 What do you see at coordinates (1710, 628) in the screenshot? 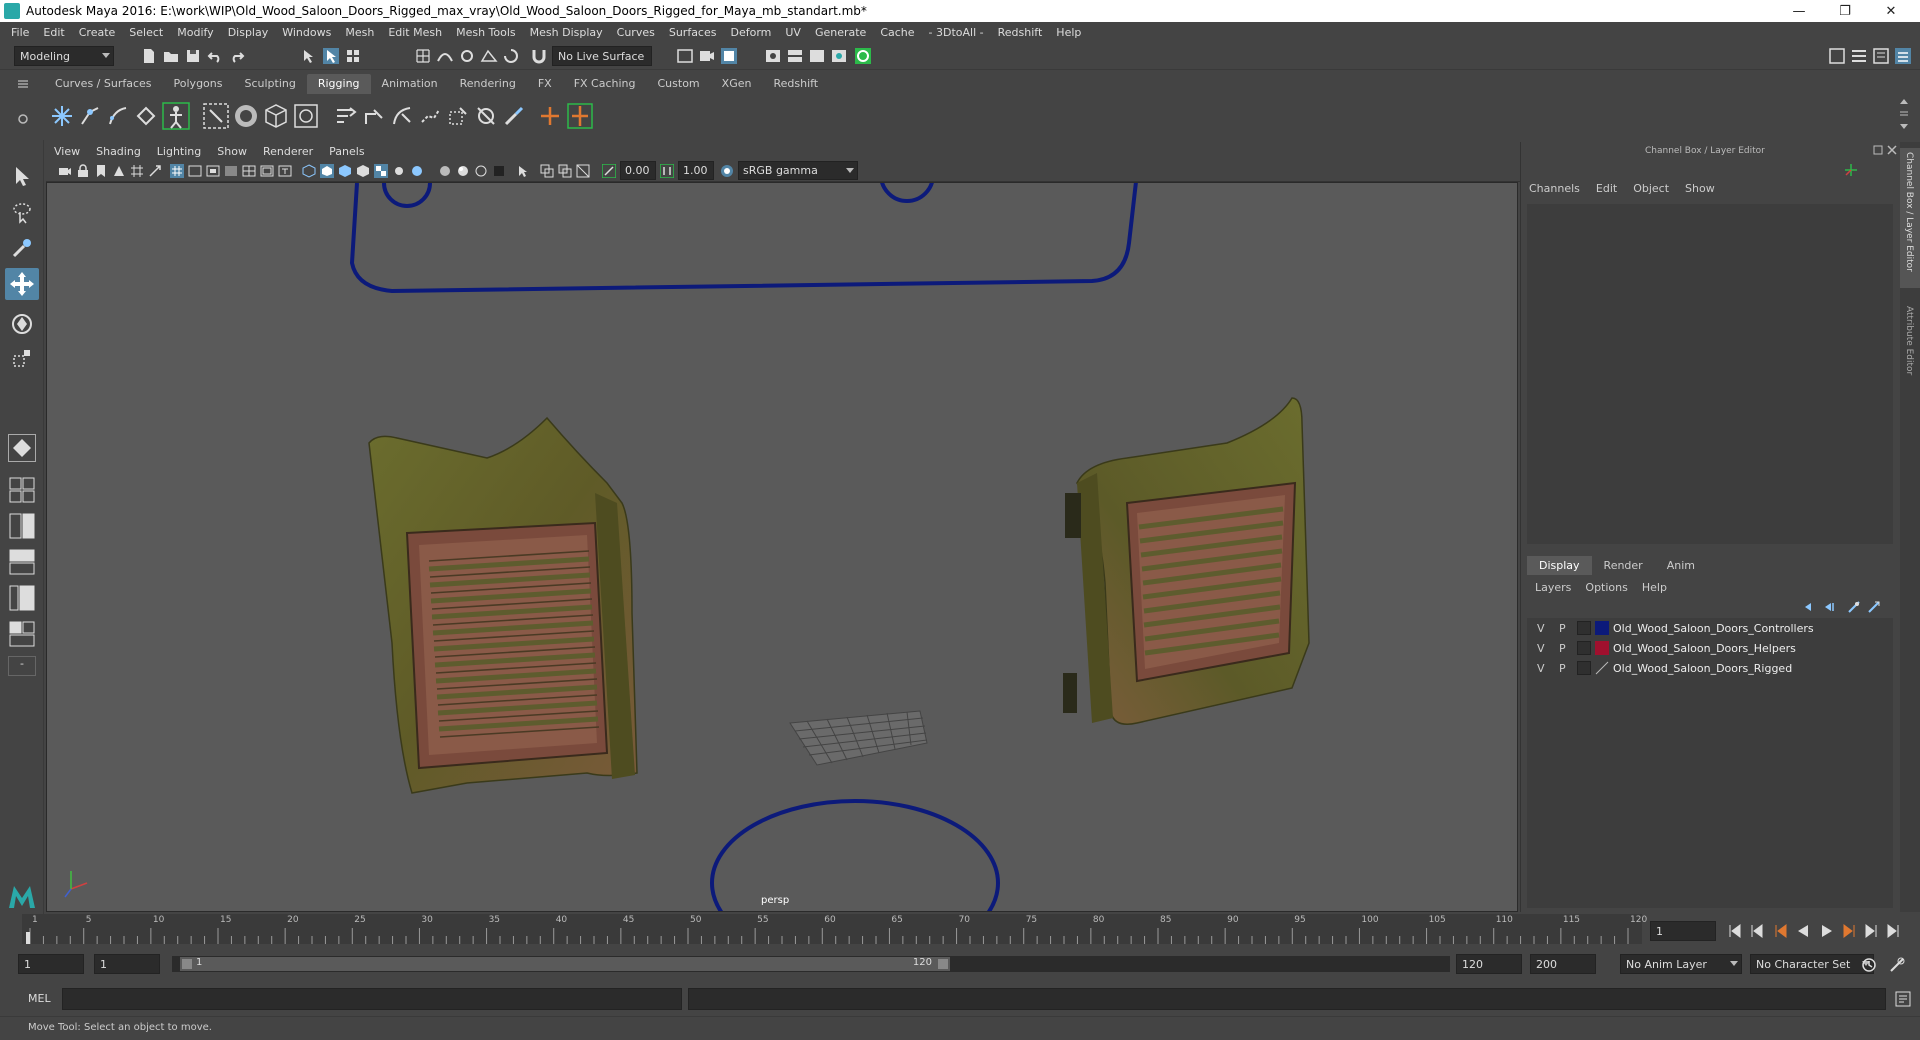
I see `layer-row: V P Old_Wood_Saloon_Doors_Controllers` at bounding box center [1710, 628].